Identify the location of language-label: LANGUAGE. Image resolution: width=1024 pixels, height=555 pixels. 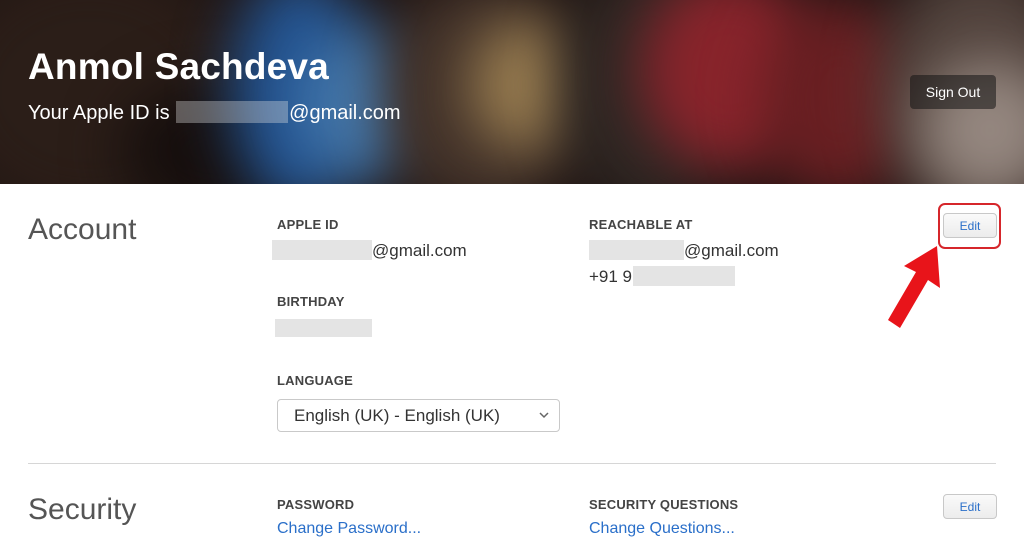
(315, 380).